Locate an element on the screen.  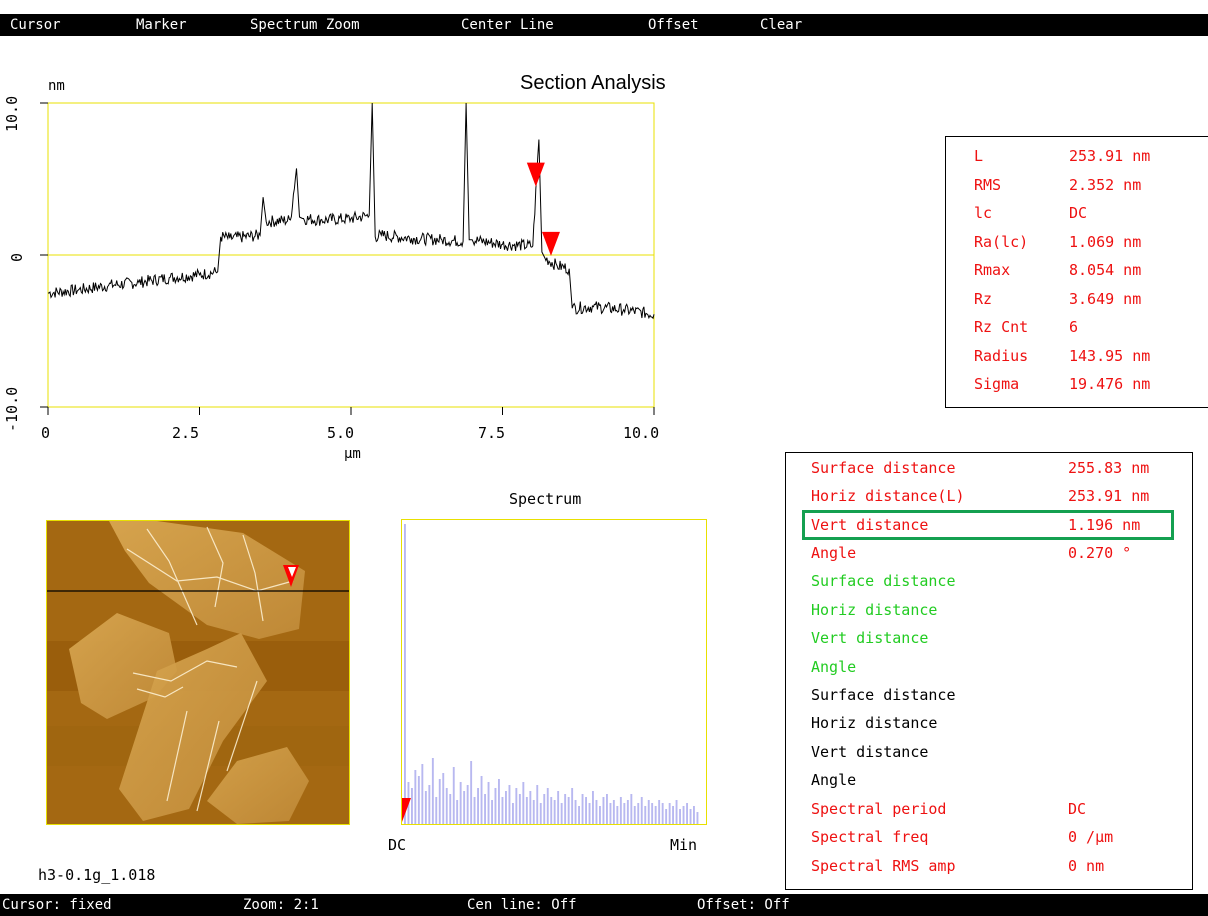
spectral-value: 0 nm is located at coordinates (1086, 866).